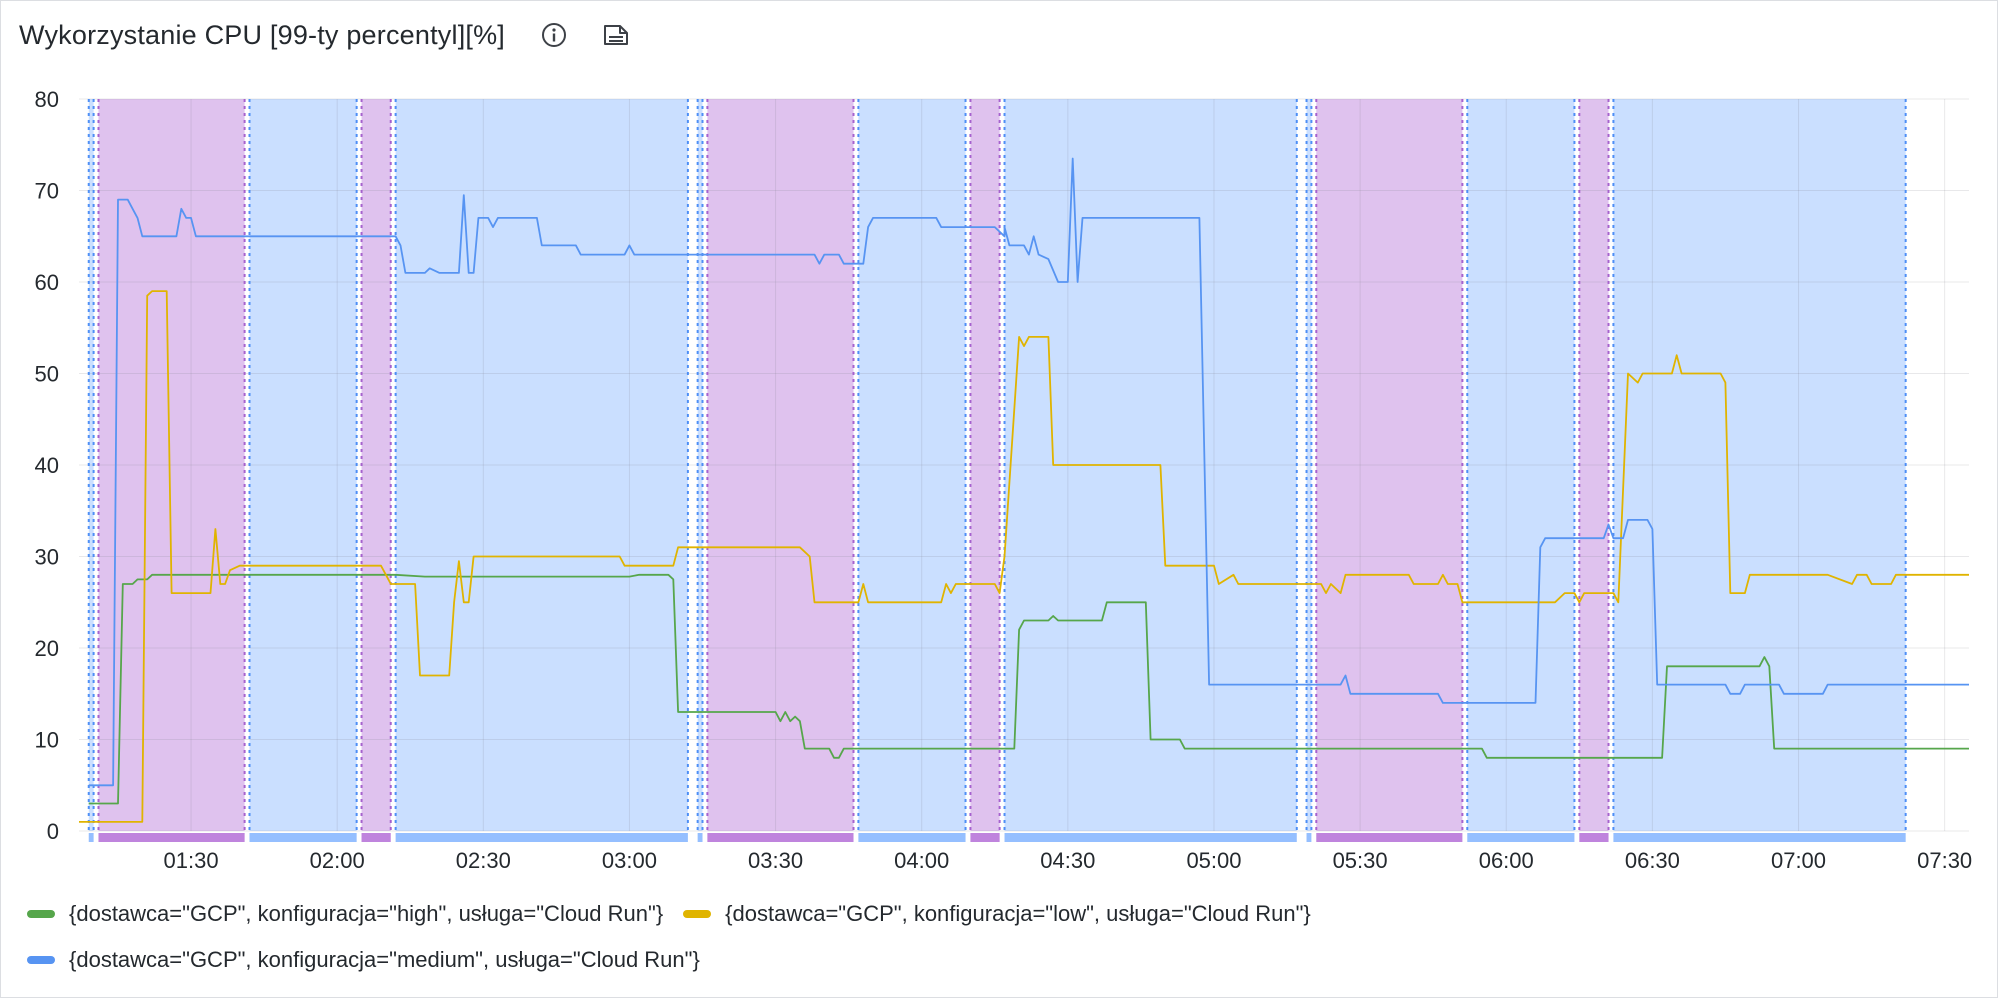 The image size is (2000, 1000). What do you see at coordinates (1944, 860) in the screenshot?
I see `x-tick-label: 07:30` at bounding box center [1944, 860].